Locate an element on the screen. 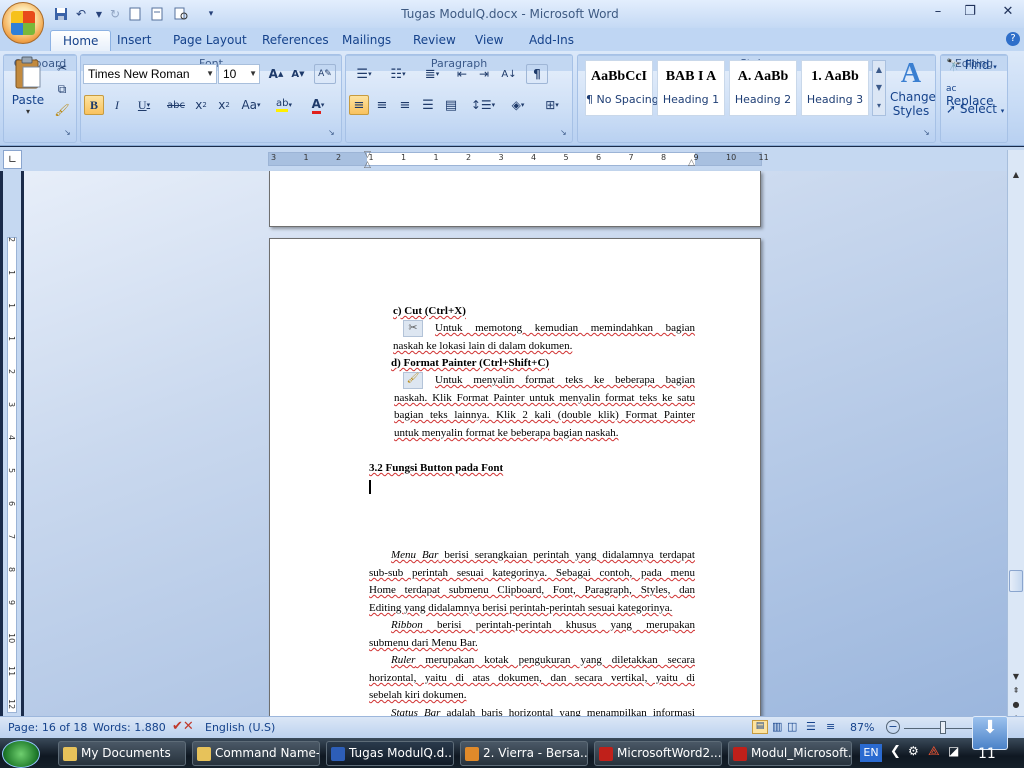  zoom-level: 87% is located at coordinates (862, 727).